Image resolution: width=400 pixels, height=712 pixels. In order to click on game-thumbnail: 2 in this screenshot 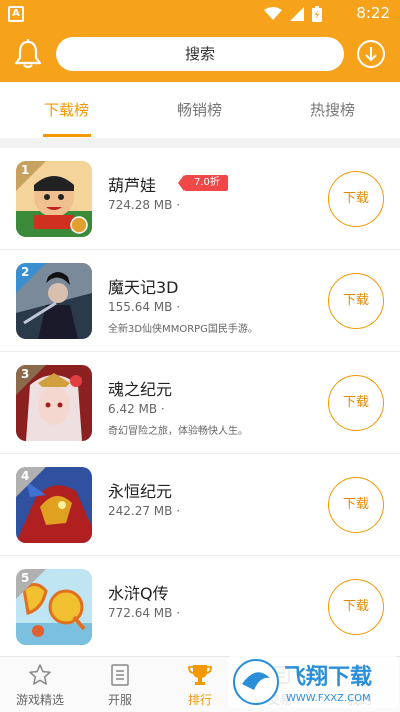, I will do `click(54, 301)`.